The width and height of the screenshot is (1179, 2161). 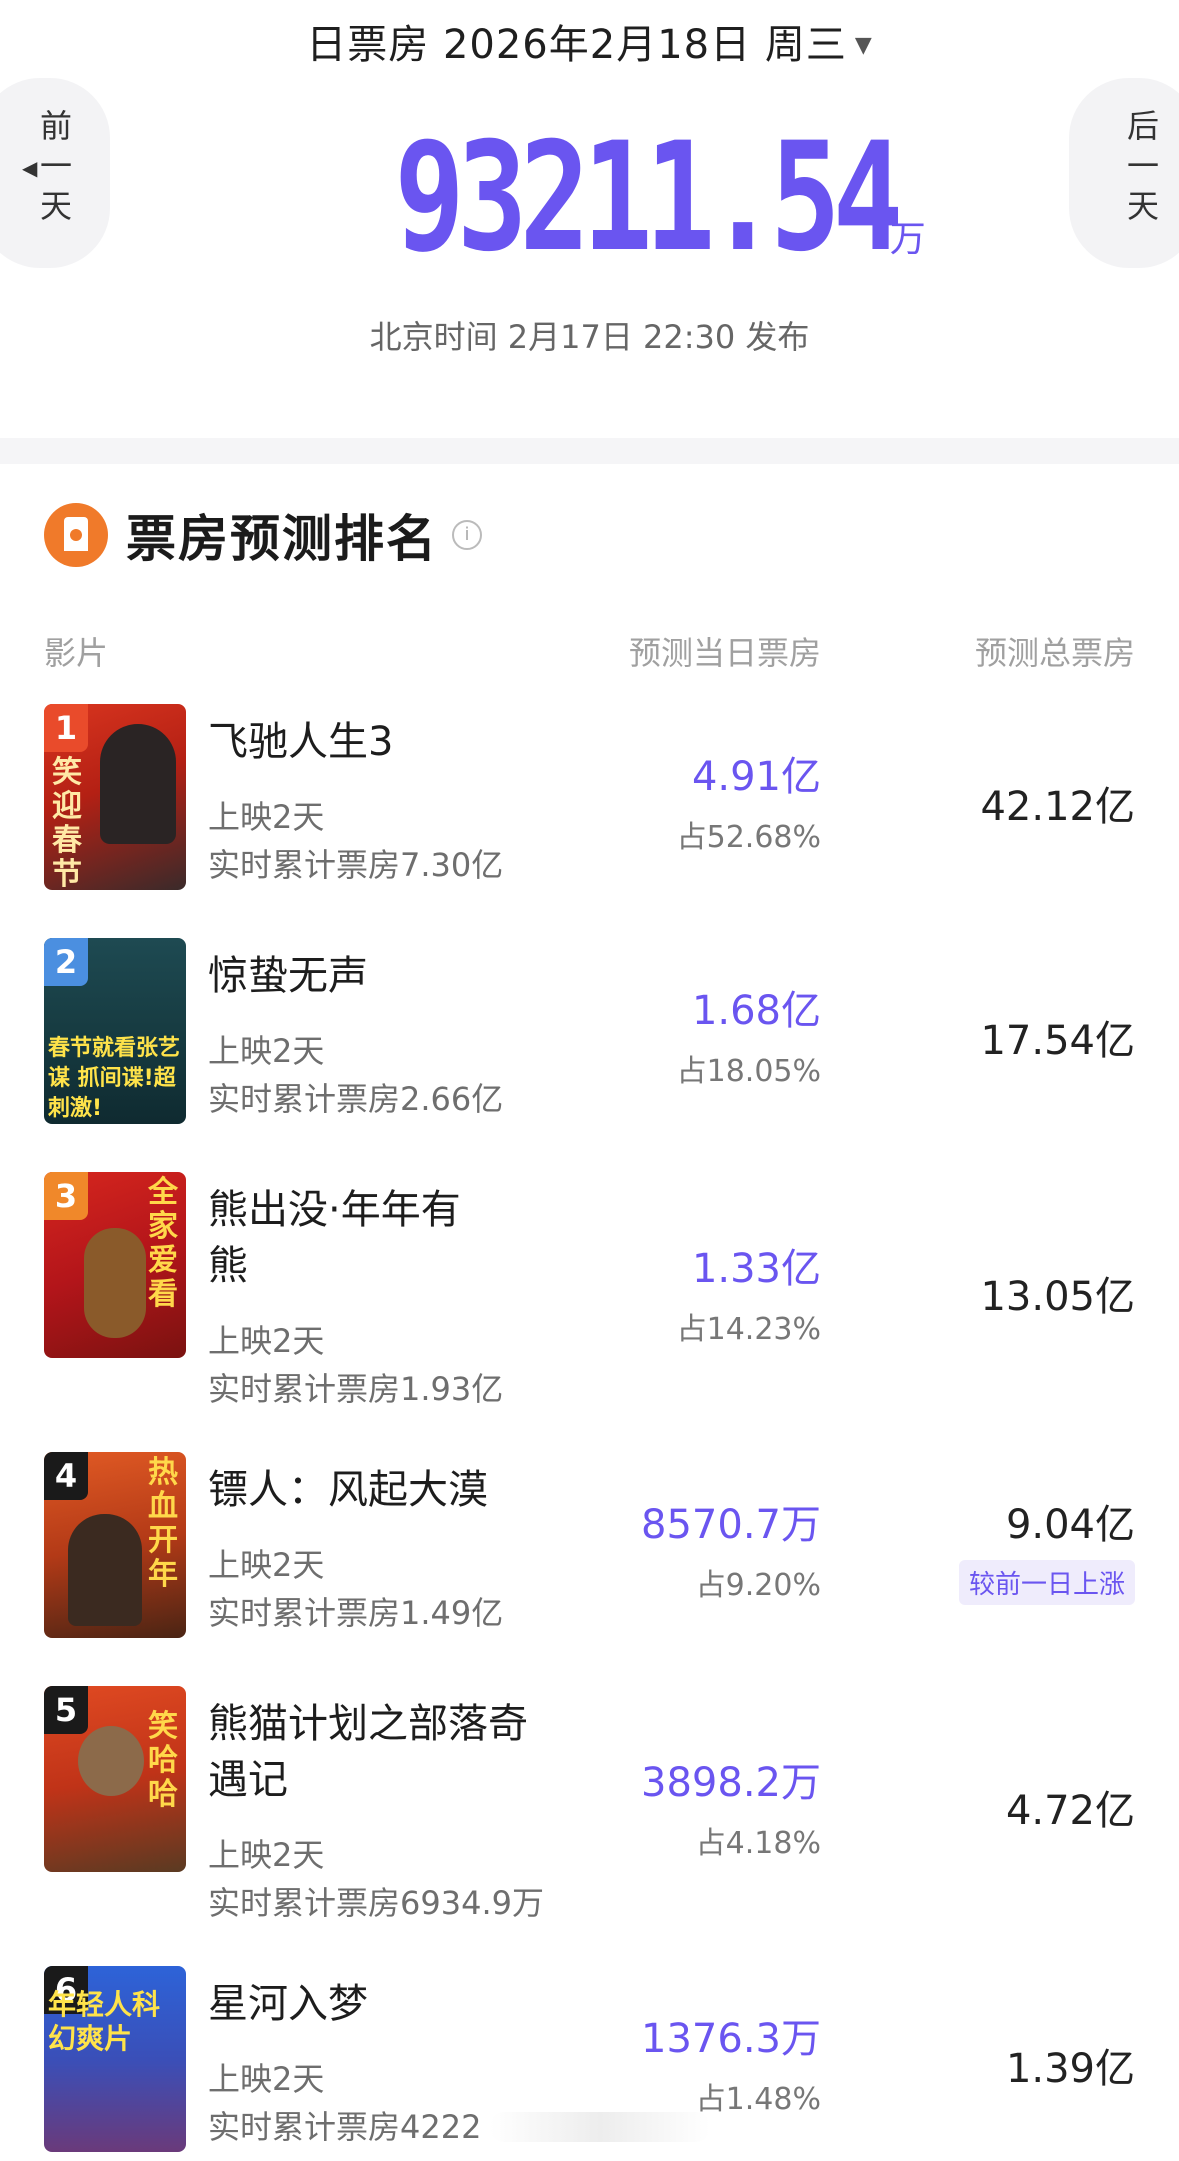 I want to click on movie-title: 镖人：风起大漠, so click(x=388, y=1490).